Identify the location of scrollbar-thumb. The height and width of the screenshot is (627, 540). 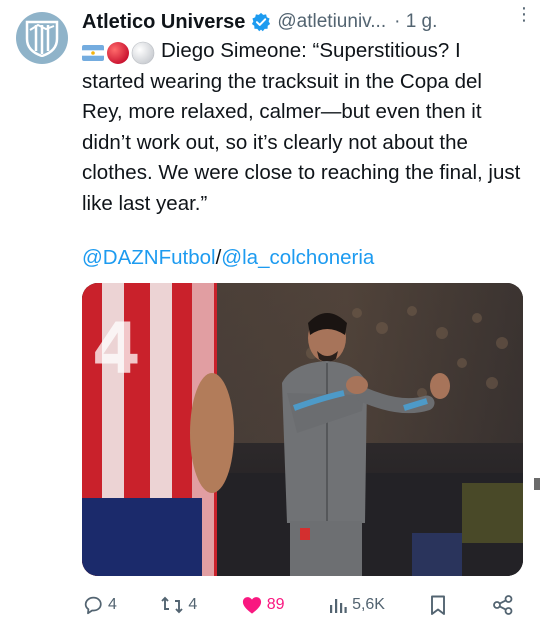
(537, 484).